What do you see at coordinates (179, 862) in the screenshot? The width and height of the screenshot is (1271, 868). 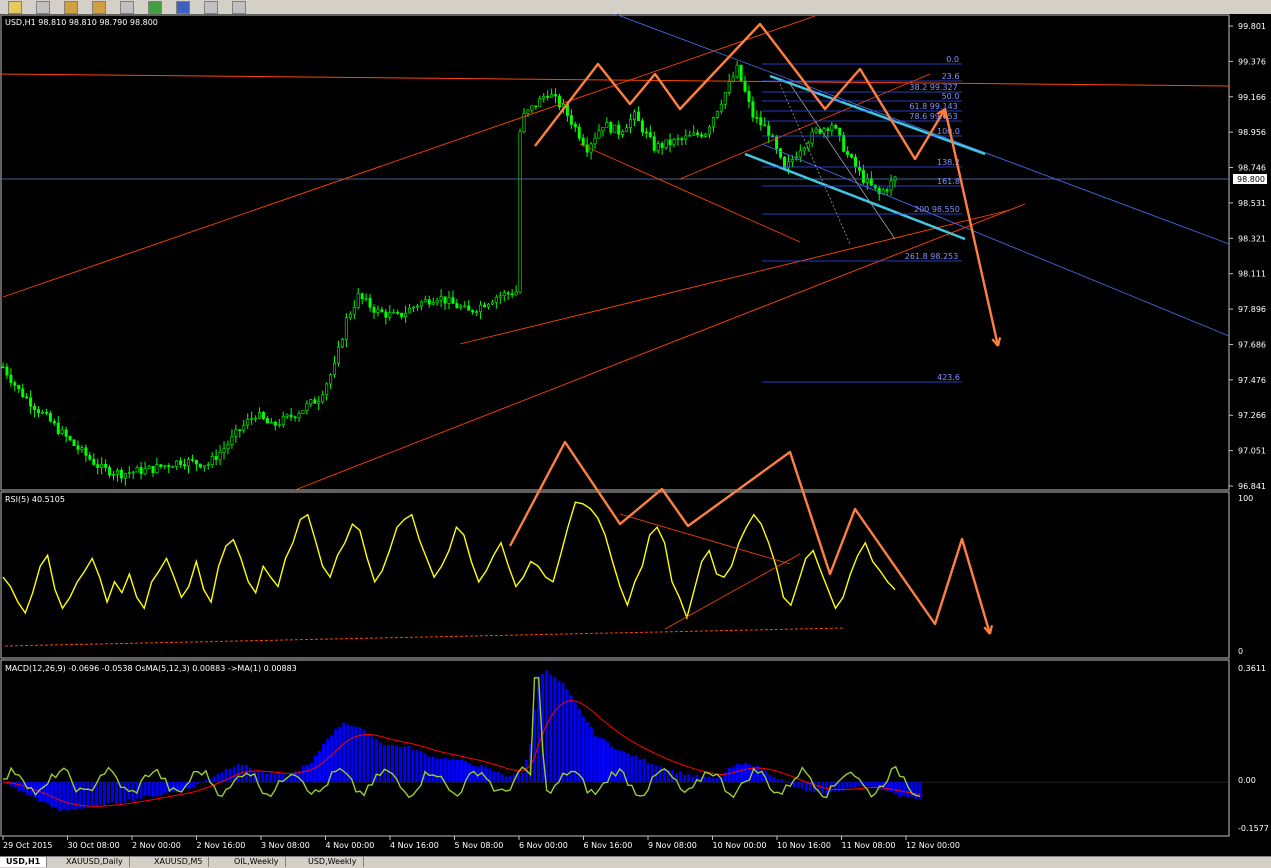 I see `chart-tab: XAUUSD,M5` at bounding box center [179, 862].